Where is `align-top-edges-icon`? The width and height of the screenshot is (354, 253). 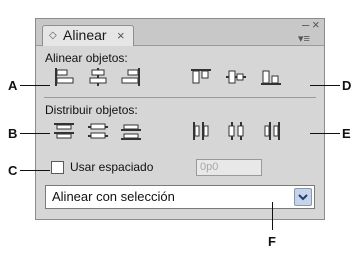
align-top-edges-icon is located at coordinates (201, 77).